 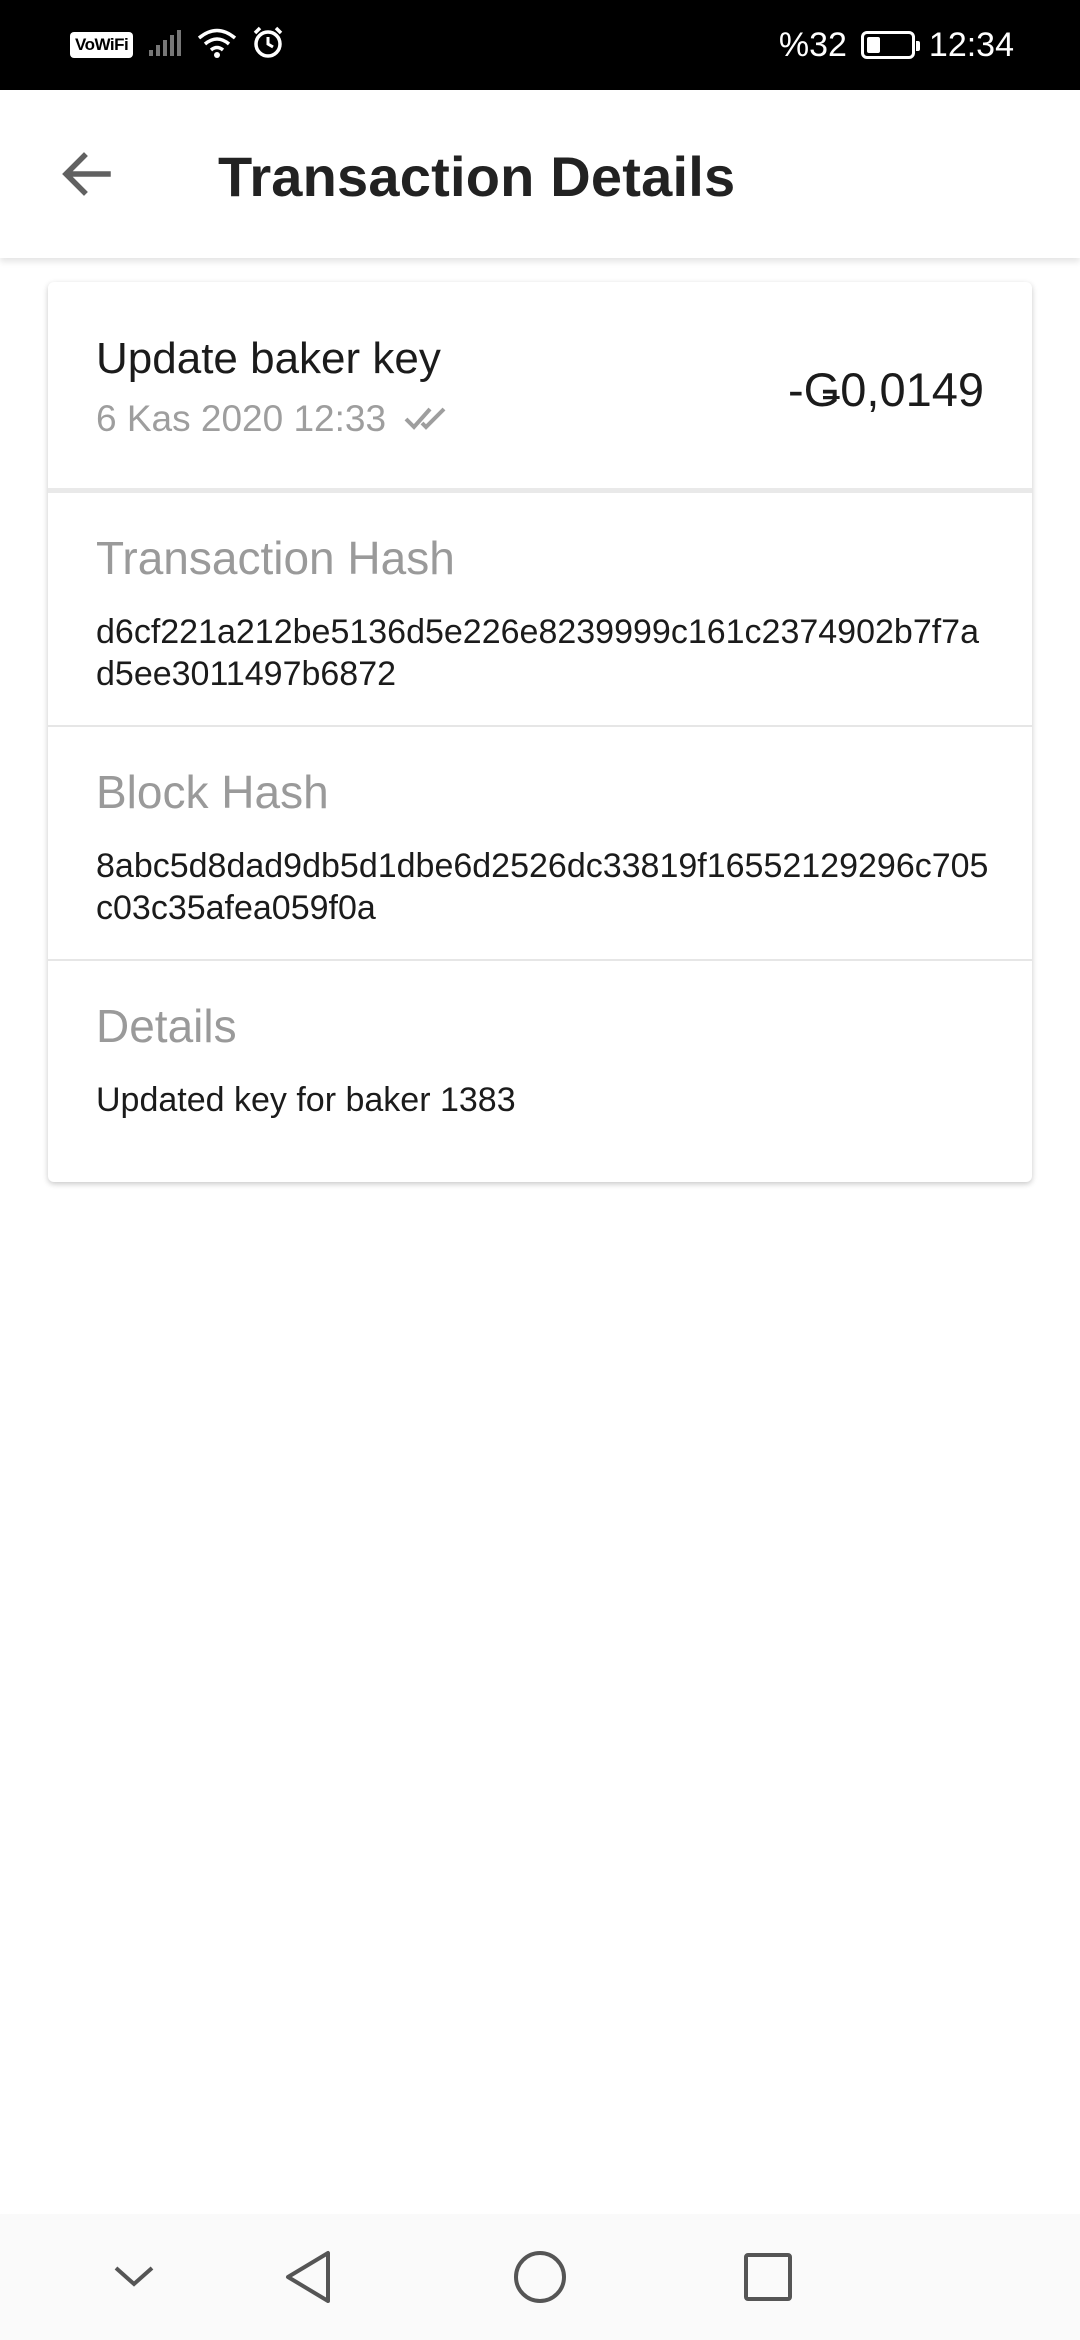 I want to click on transaction-hash-label: Transaction Hash, so click(x=275, y=558).